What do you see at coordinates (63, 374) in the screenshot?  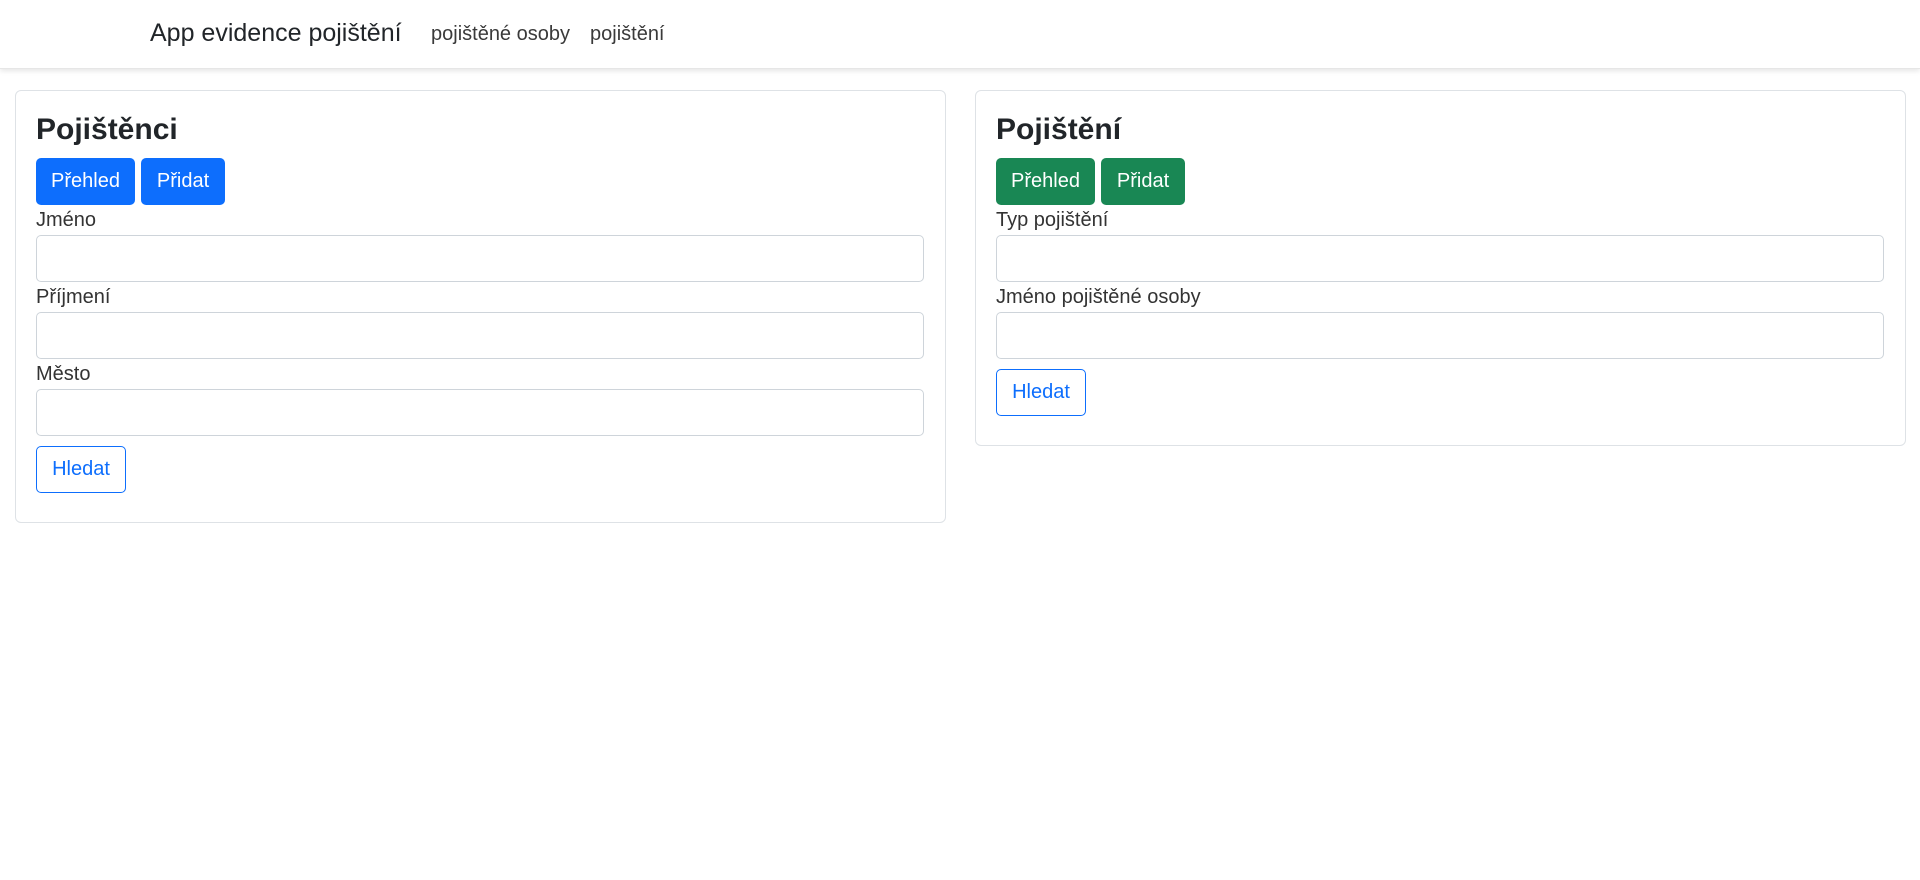 I see `city-label: Město` at bounding box center [63, 374].